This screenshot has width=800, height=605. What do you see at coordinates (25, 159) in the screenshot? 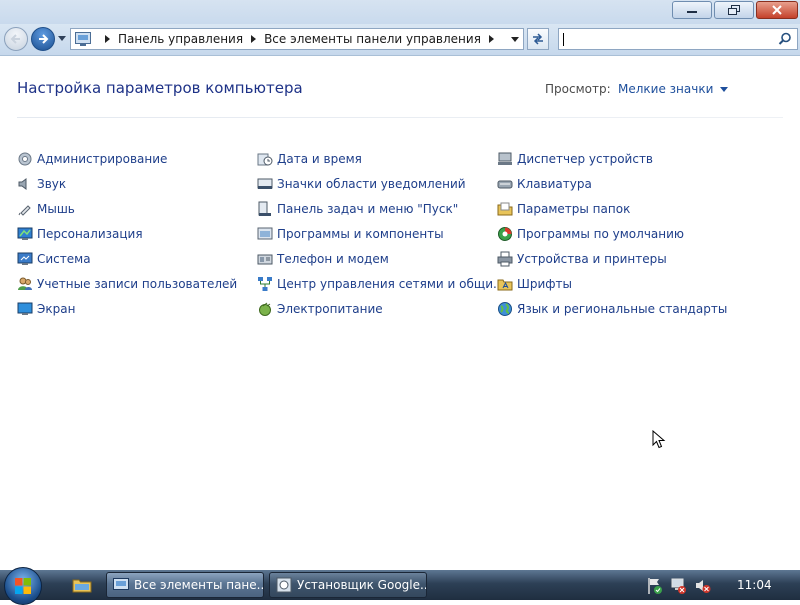
I see `admin-tools-icon` at bounding box center [25, 159].